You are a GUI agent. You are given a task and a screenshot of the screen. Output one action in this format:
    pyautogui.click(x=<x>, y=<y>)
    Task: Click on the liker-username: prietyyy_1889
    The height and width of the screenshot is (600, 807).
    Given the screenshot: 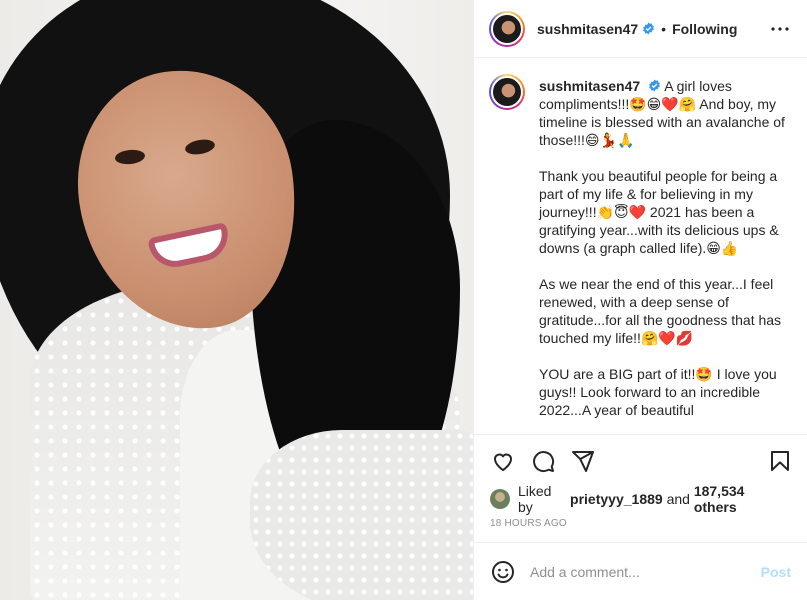 What is the action you would take?
    pyautogui.click(x=616, y=499)
    